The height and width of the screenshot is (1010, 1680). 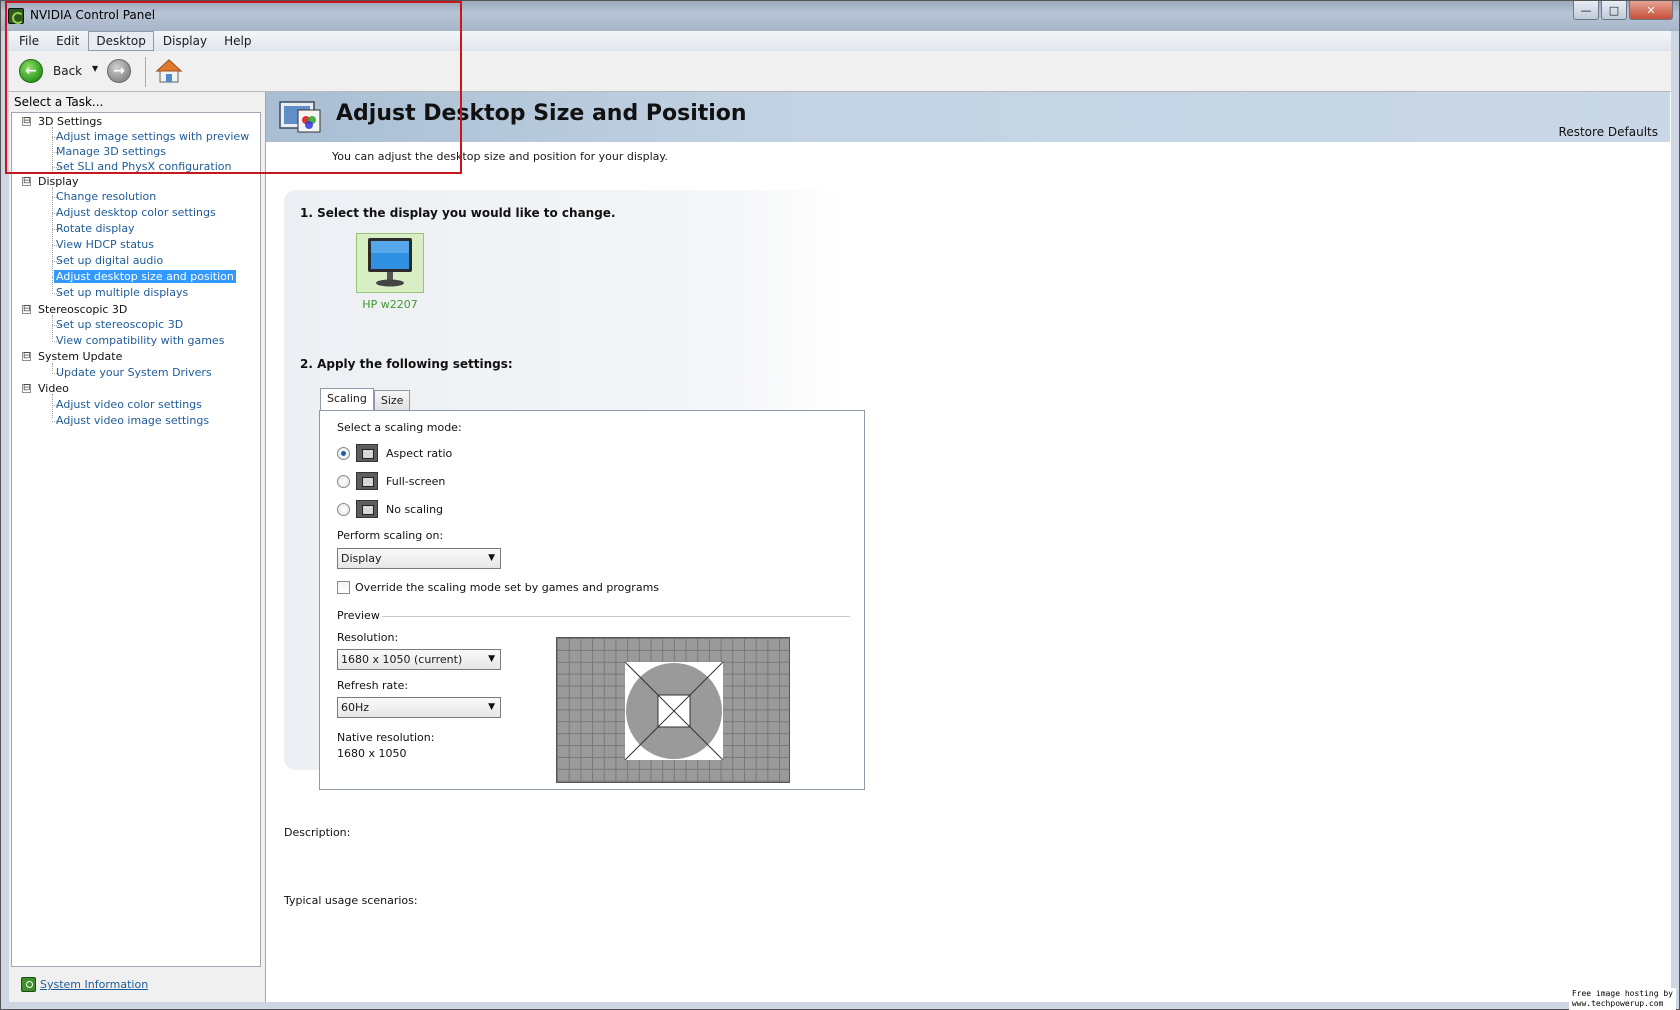 What do you see at coordinates (119, 71) in the screenshot?
I see `forward-arrow-icon: →` at bounding box center [119, 71].